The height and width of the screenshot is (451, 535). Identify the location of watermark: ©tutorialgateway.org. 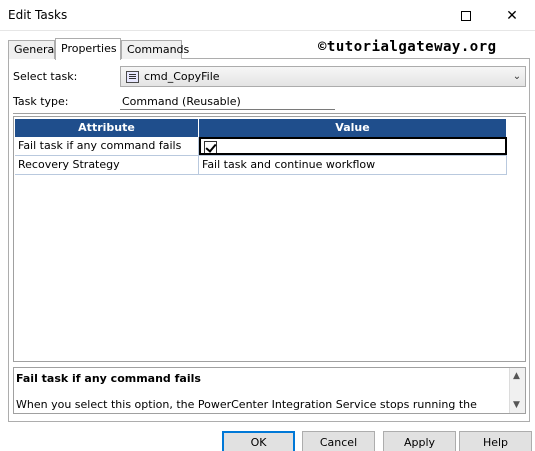
(407, 47).